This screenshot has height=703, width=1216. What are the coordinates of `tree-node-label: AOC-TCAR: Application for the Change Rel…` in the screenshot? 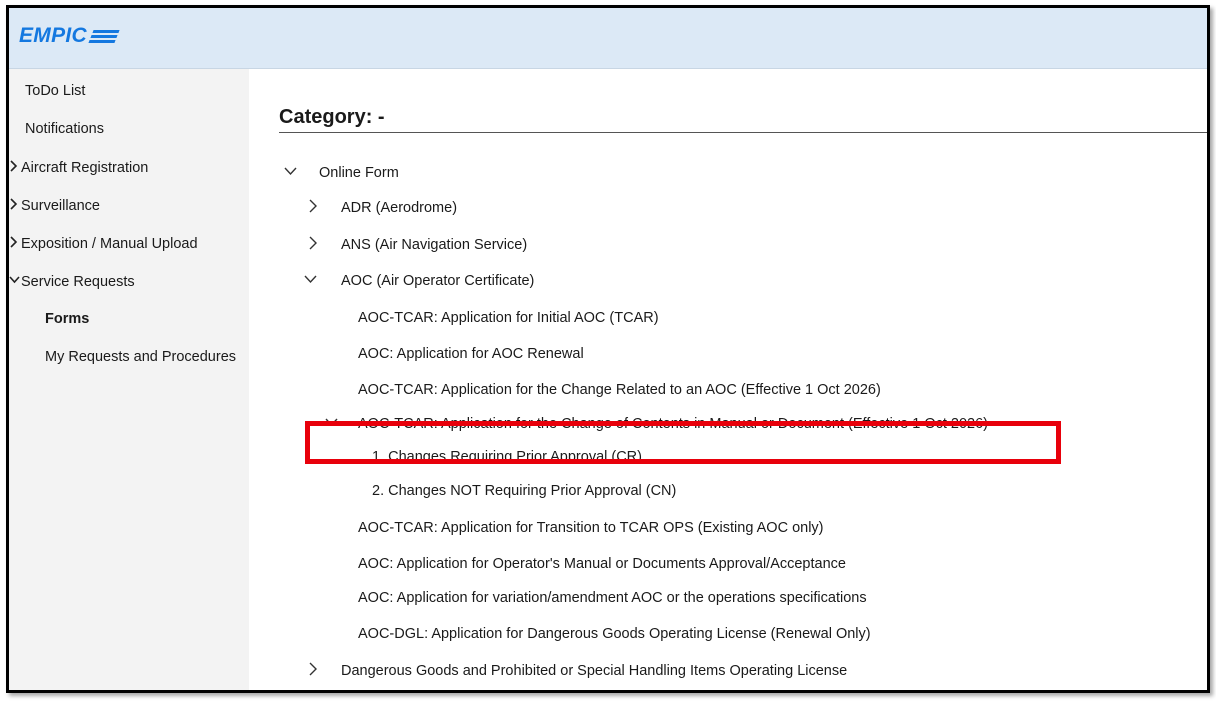 It's located at (619, 390).